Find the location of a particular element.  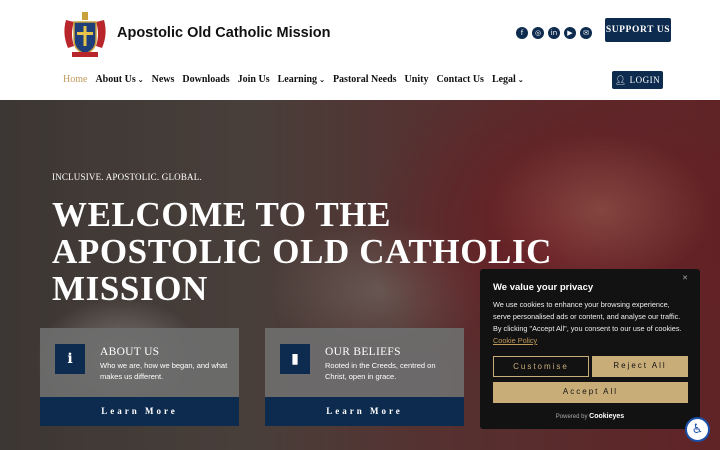

cookieyes-logo: Cookieyes is located at coordinates (606, 416).